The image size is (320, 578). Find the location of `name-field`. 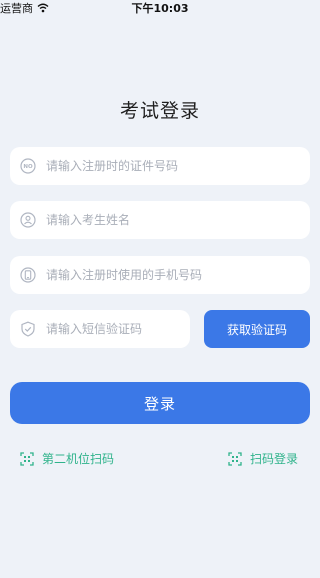

name-field is located at coordinates (160, 220).